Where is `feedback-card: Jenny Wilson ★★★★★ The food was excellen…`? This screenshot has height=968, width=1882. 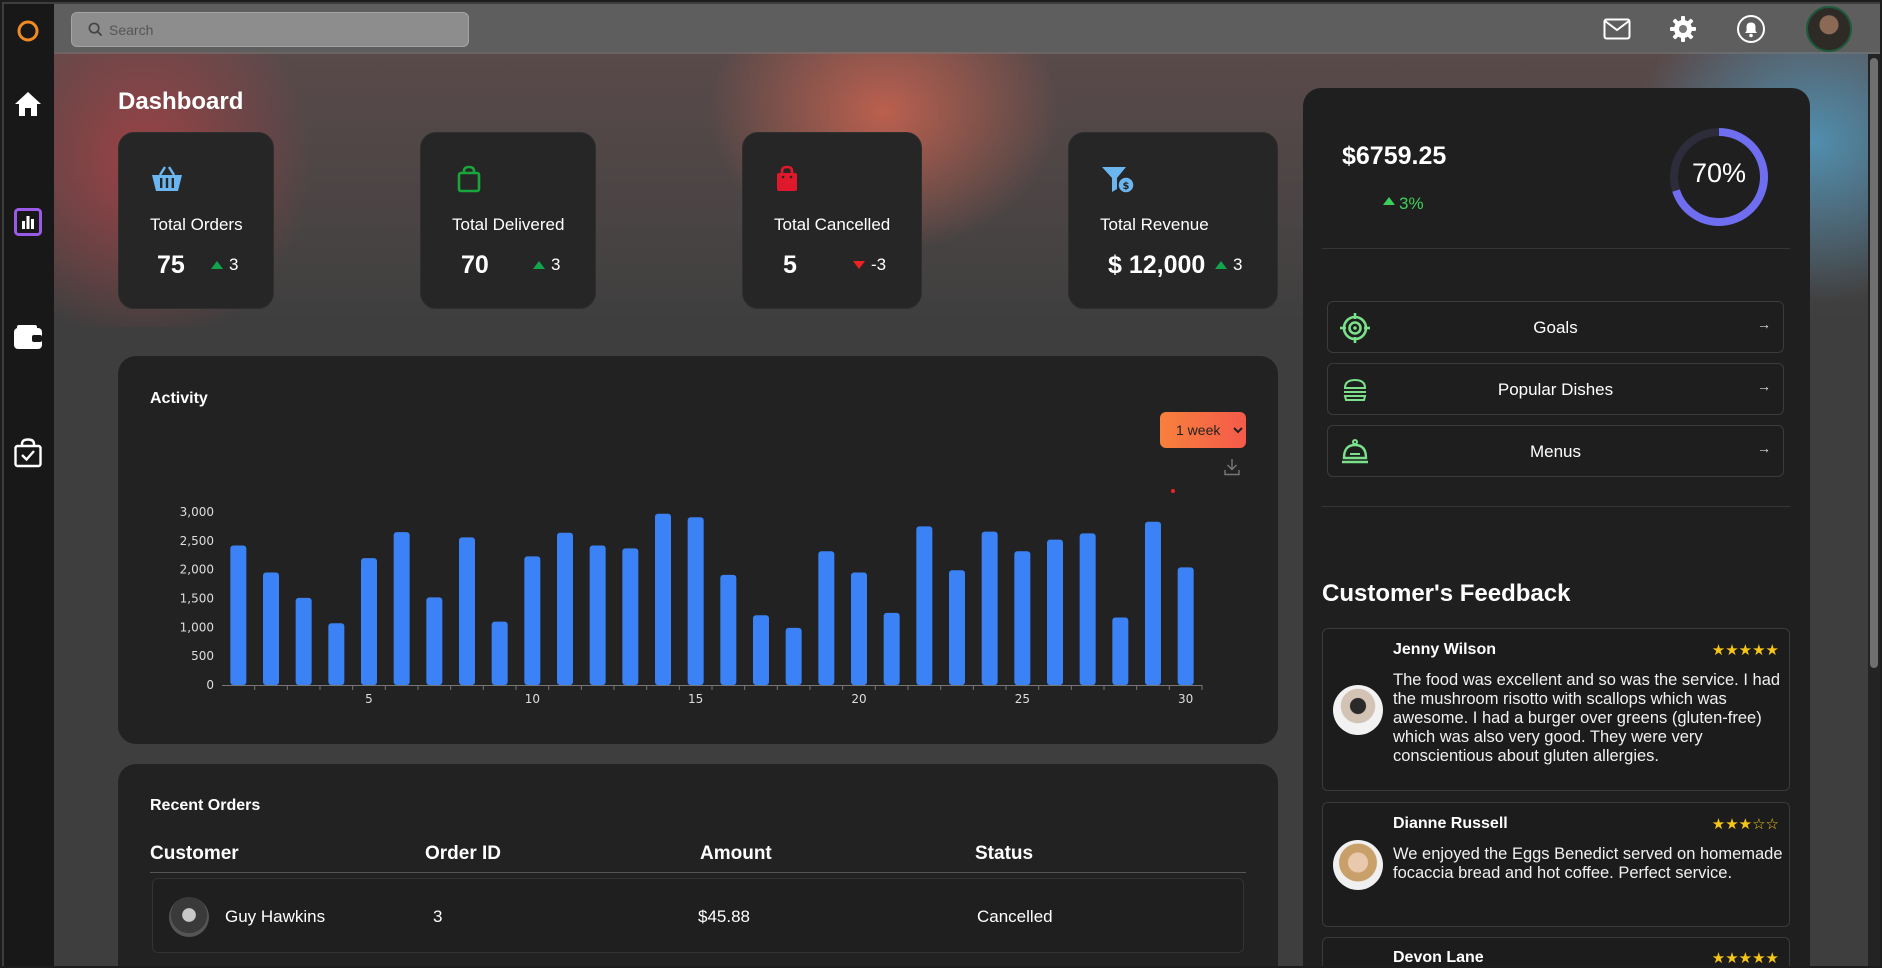
feedback-card: Jenny Wilson ★★★★★ The food was excellen… is located at coordinates (1556, 709).